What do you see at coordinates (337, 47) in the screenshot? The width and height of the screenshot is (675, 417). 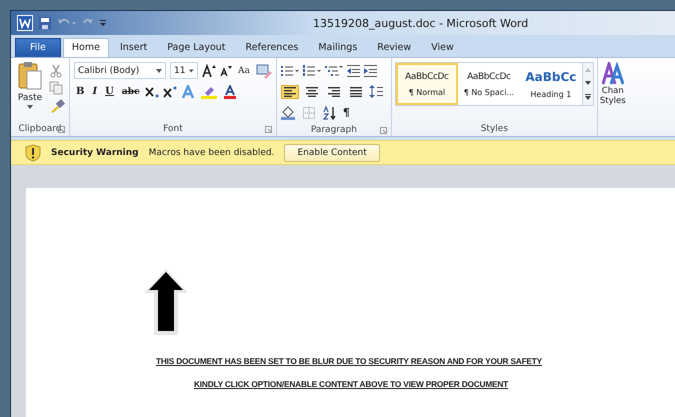 I see `ribbon-tab: Mailings` at bounding box center [337, 47].